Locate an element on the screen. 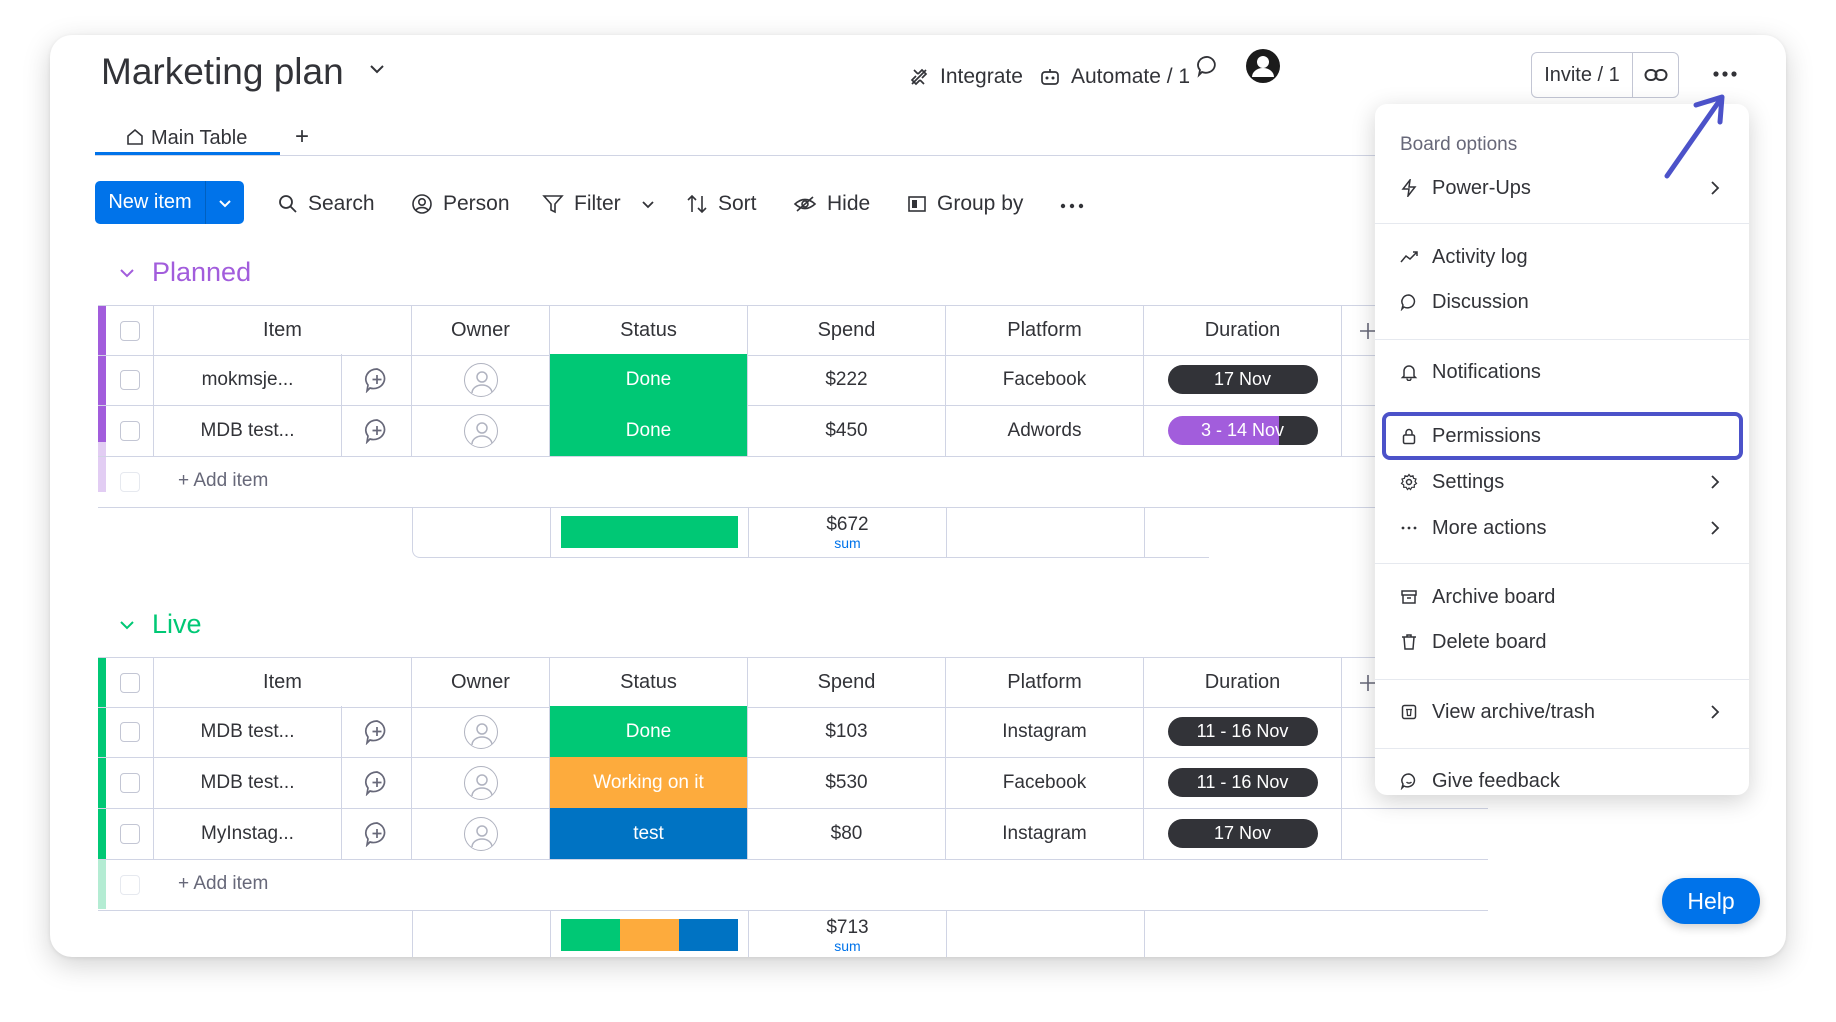 Image resolution: width=1836 pixels, height=1022 pixels. menu-item-settings: Settings is located at coordinates (1562, 482).